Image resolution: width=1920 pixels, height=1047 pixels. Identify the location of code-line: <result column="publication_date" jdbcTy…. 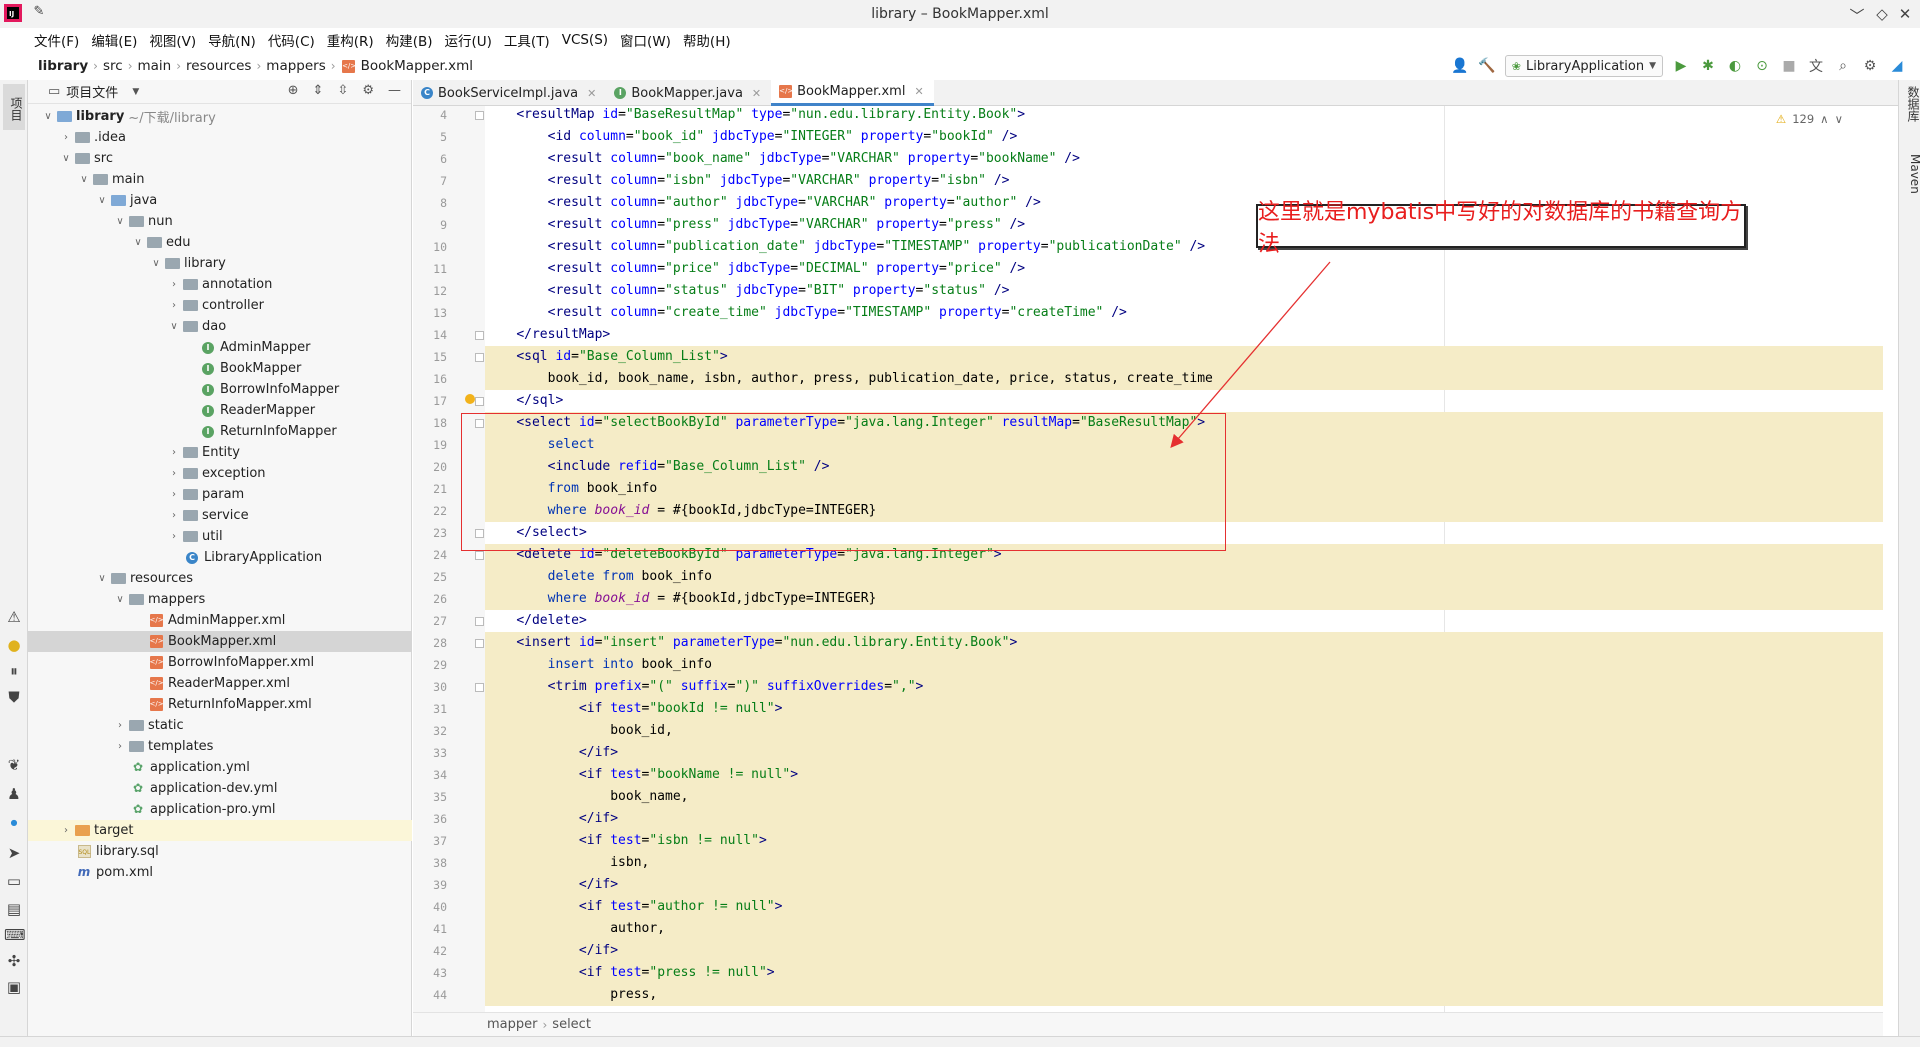
(845, 247).